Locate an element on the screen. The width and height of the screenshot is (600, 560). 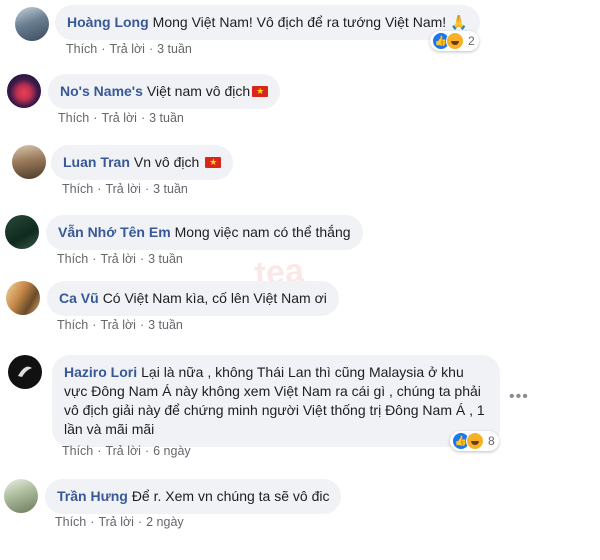
comment-author: Hoàng Long is located at coordinates (108, 22).